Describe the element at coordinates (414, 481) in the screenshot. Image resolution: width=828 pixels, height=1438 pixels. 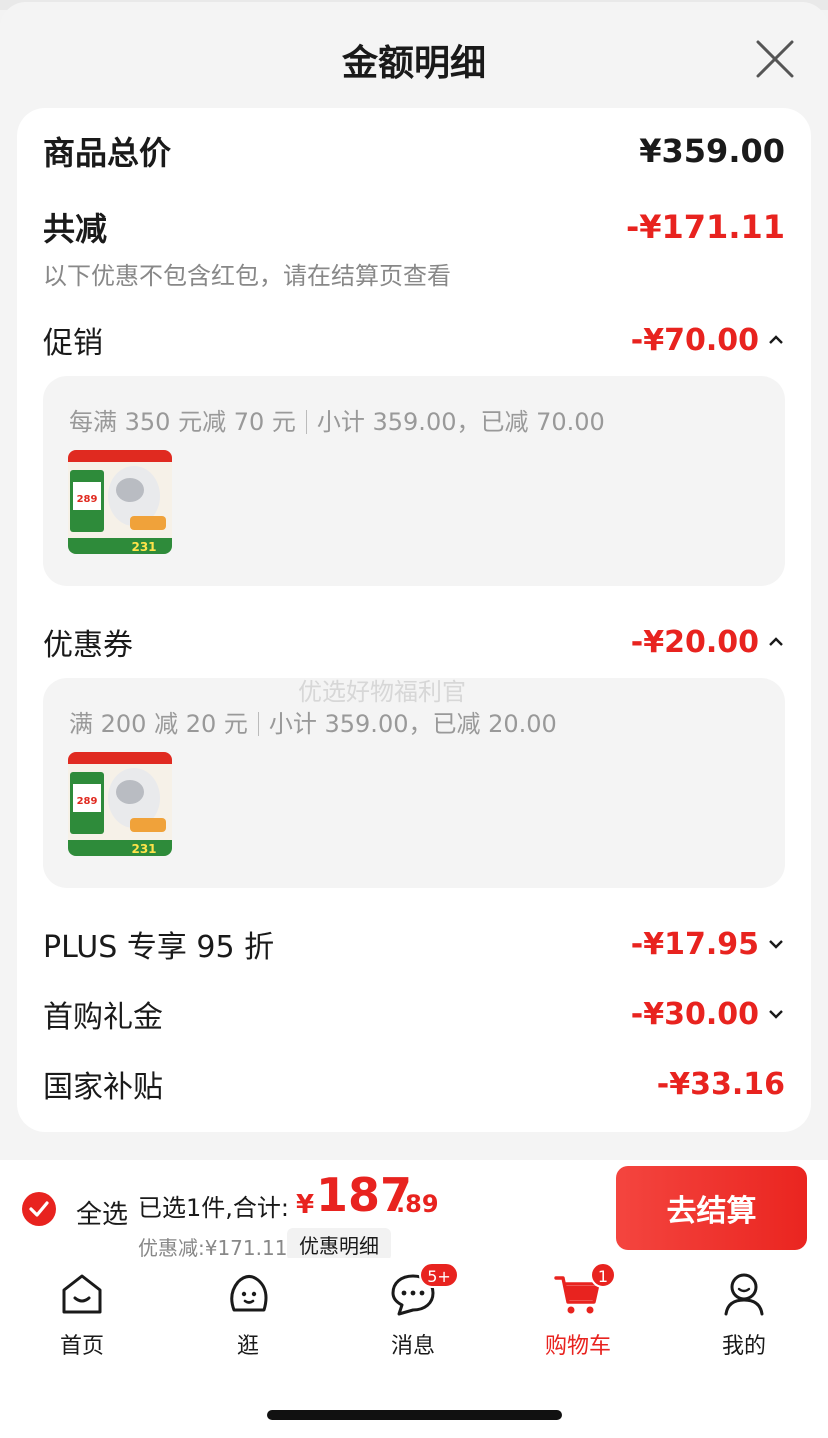
I see `promotion-detail-box: 每满 350 元减 70 元小计 359.00，已减 70.00 289 231` at that location.